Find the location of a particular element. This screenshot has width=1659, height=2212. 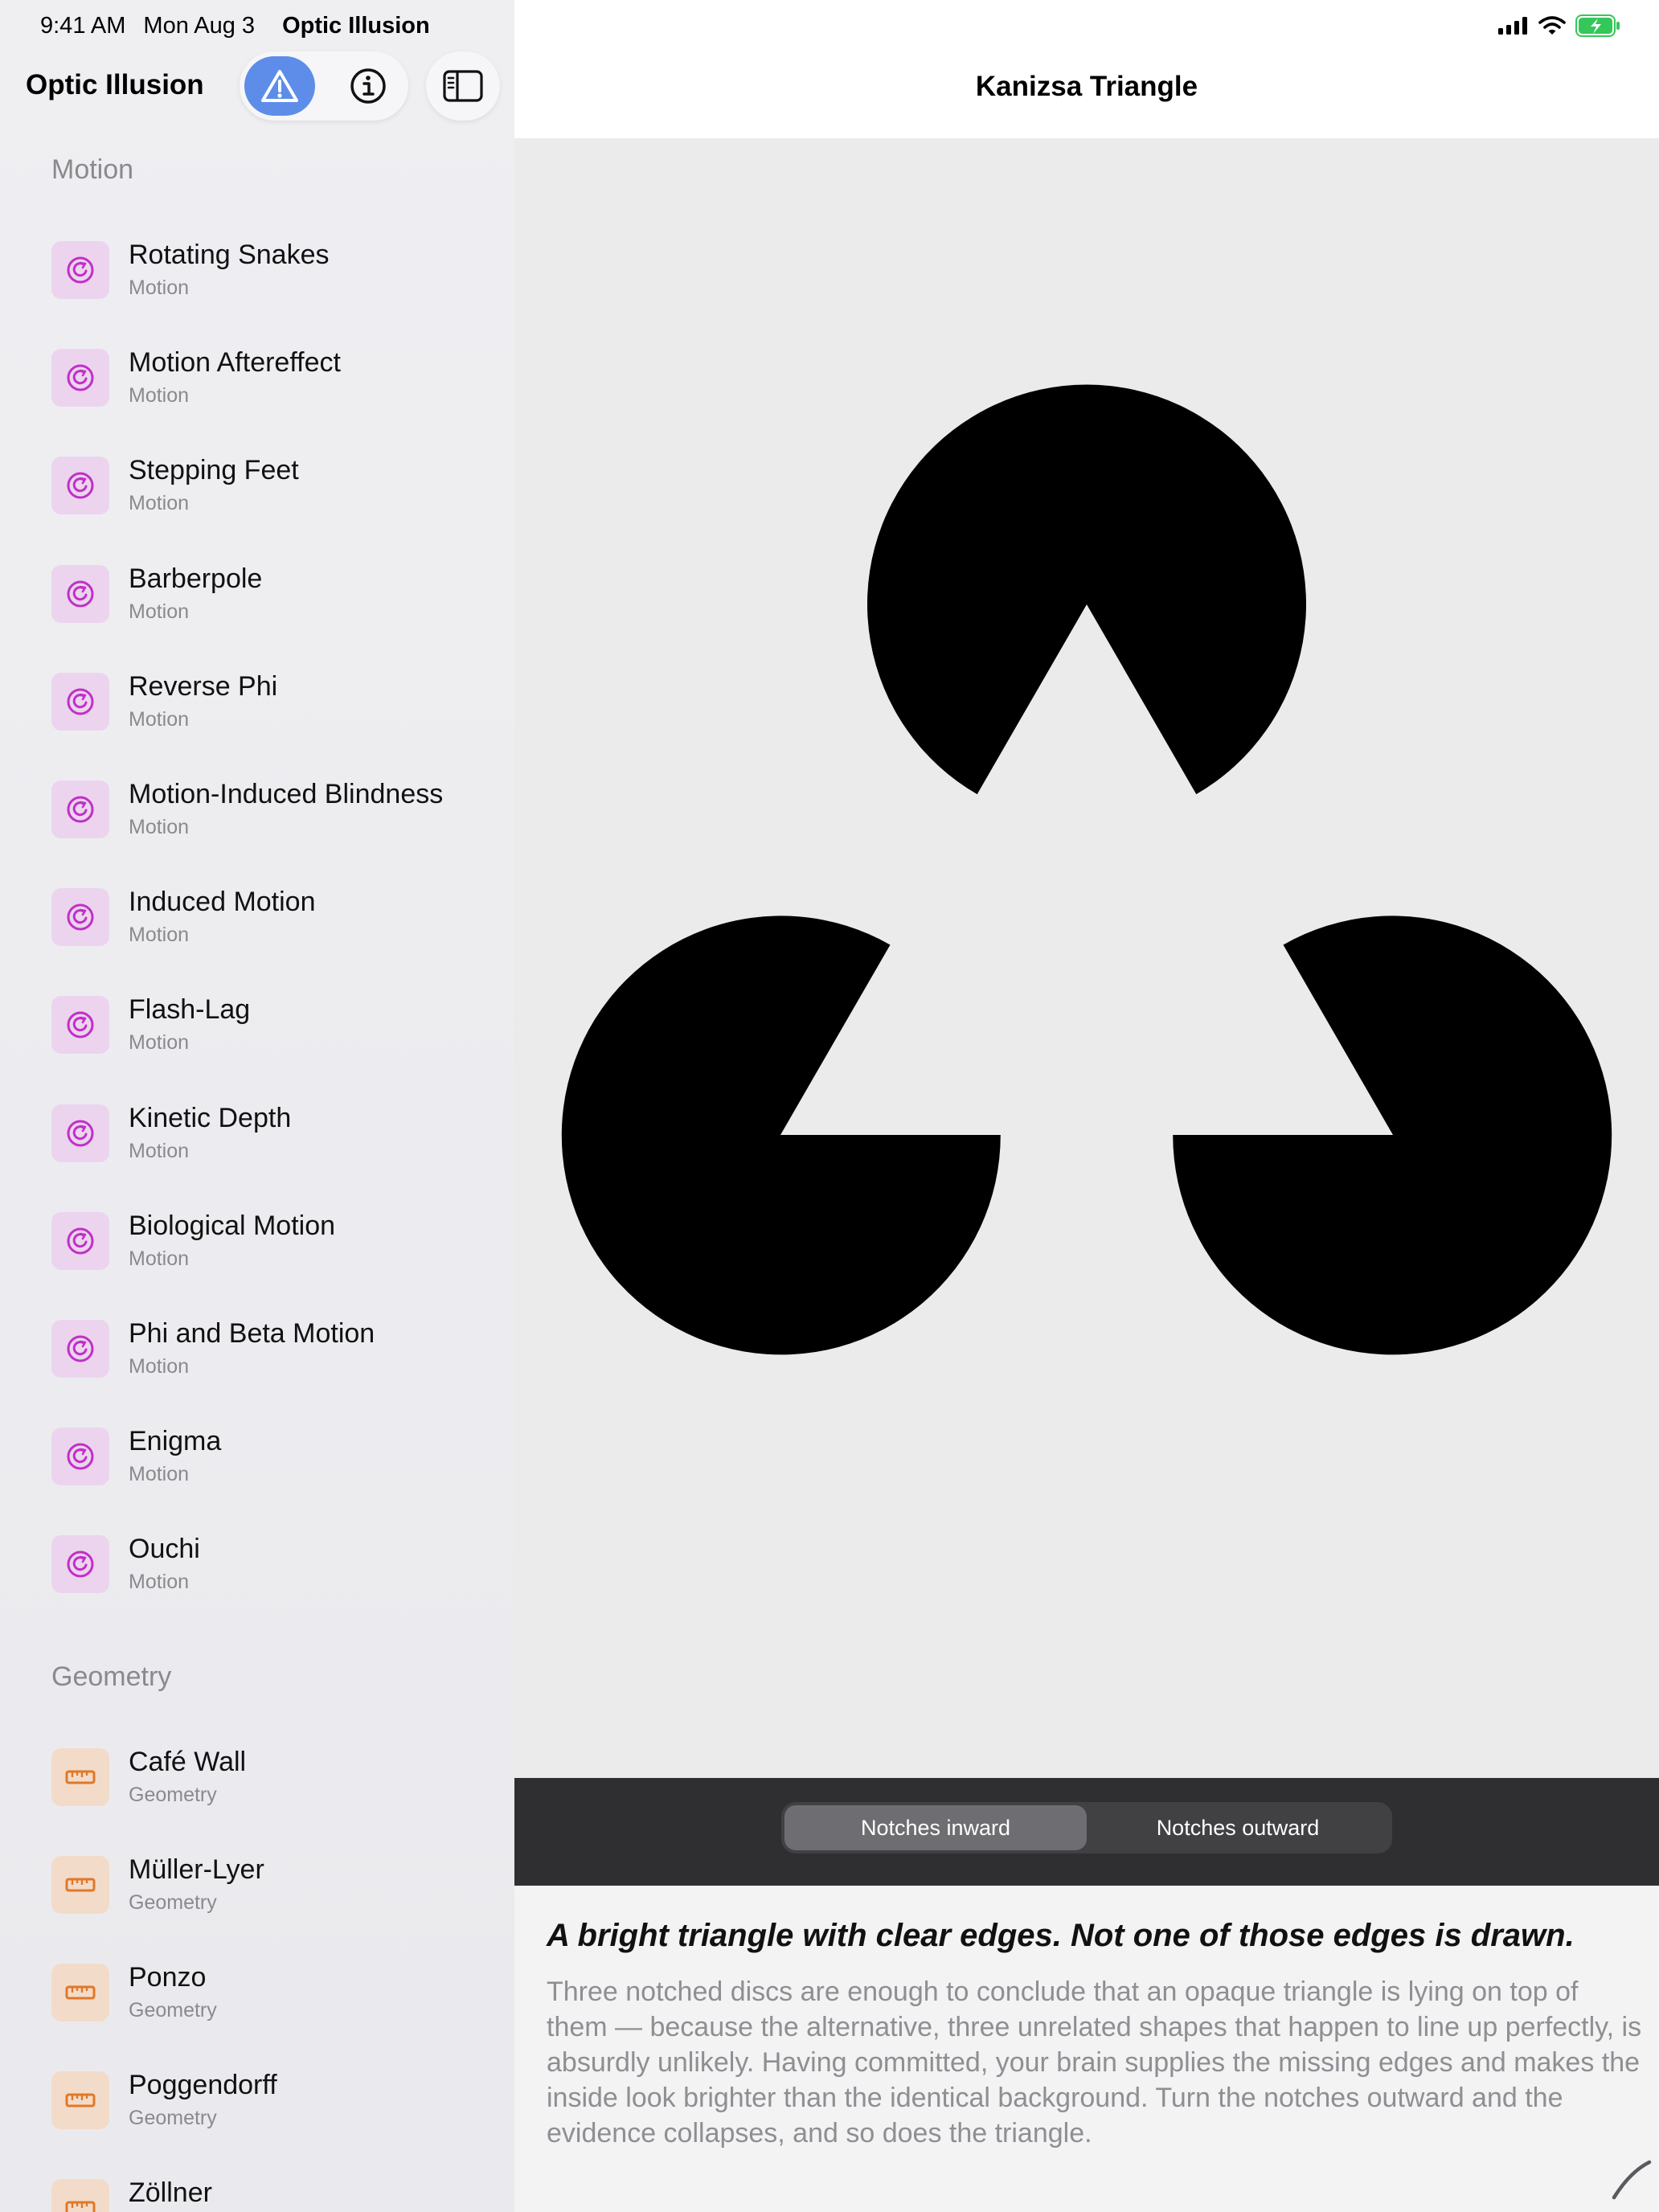

status-date: Mon Aug 3 is located at coordinates (199, 26).